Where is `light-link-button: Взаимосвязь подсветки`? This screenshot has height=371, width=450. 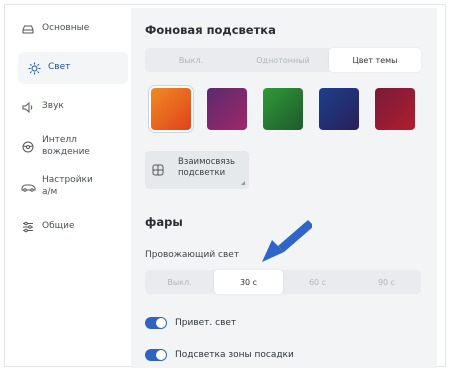
light-link-button: Взаимосвязь подсветки is located at coordinates (197, 170).